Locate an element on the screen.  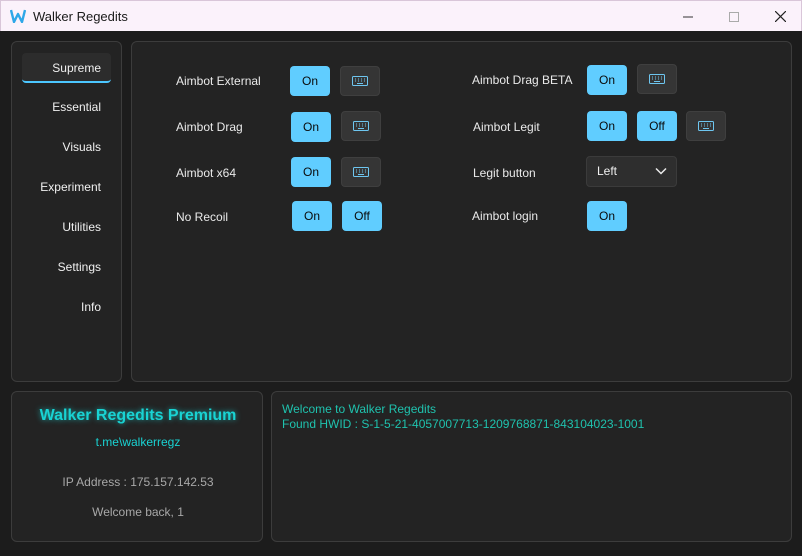
no-recoil-label: No Recoil is located at coordinates (202, 217).